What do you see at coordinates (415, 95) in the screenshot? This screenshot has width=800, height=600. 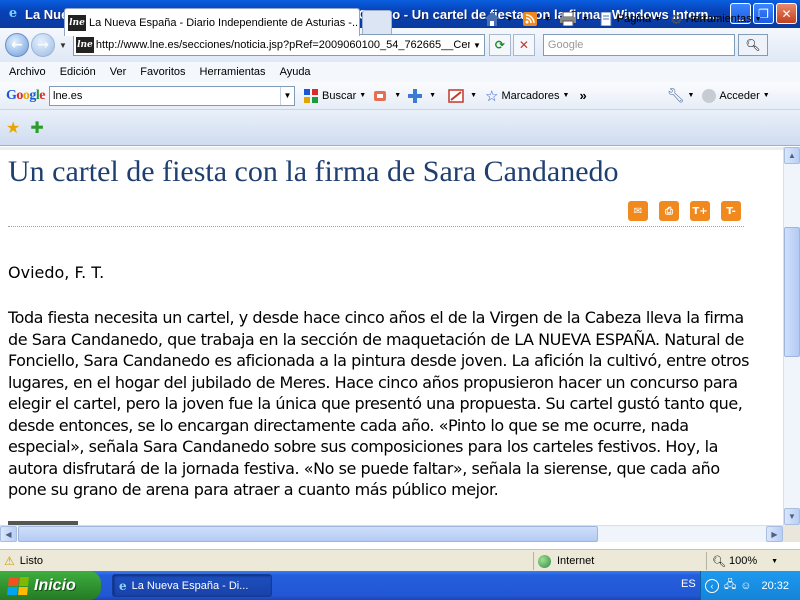 I see `plus-icon` at bounding box center [415, 95].